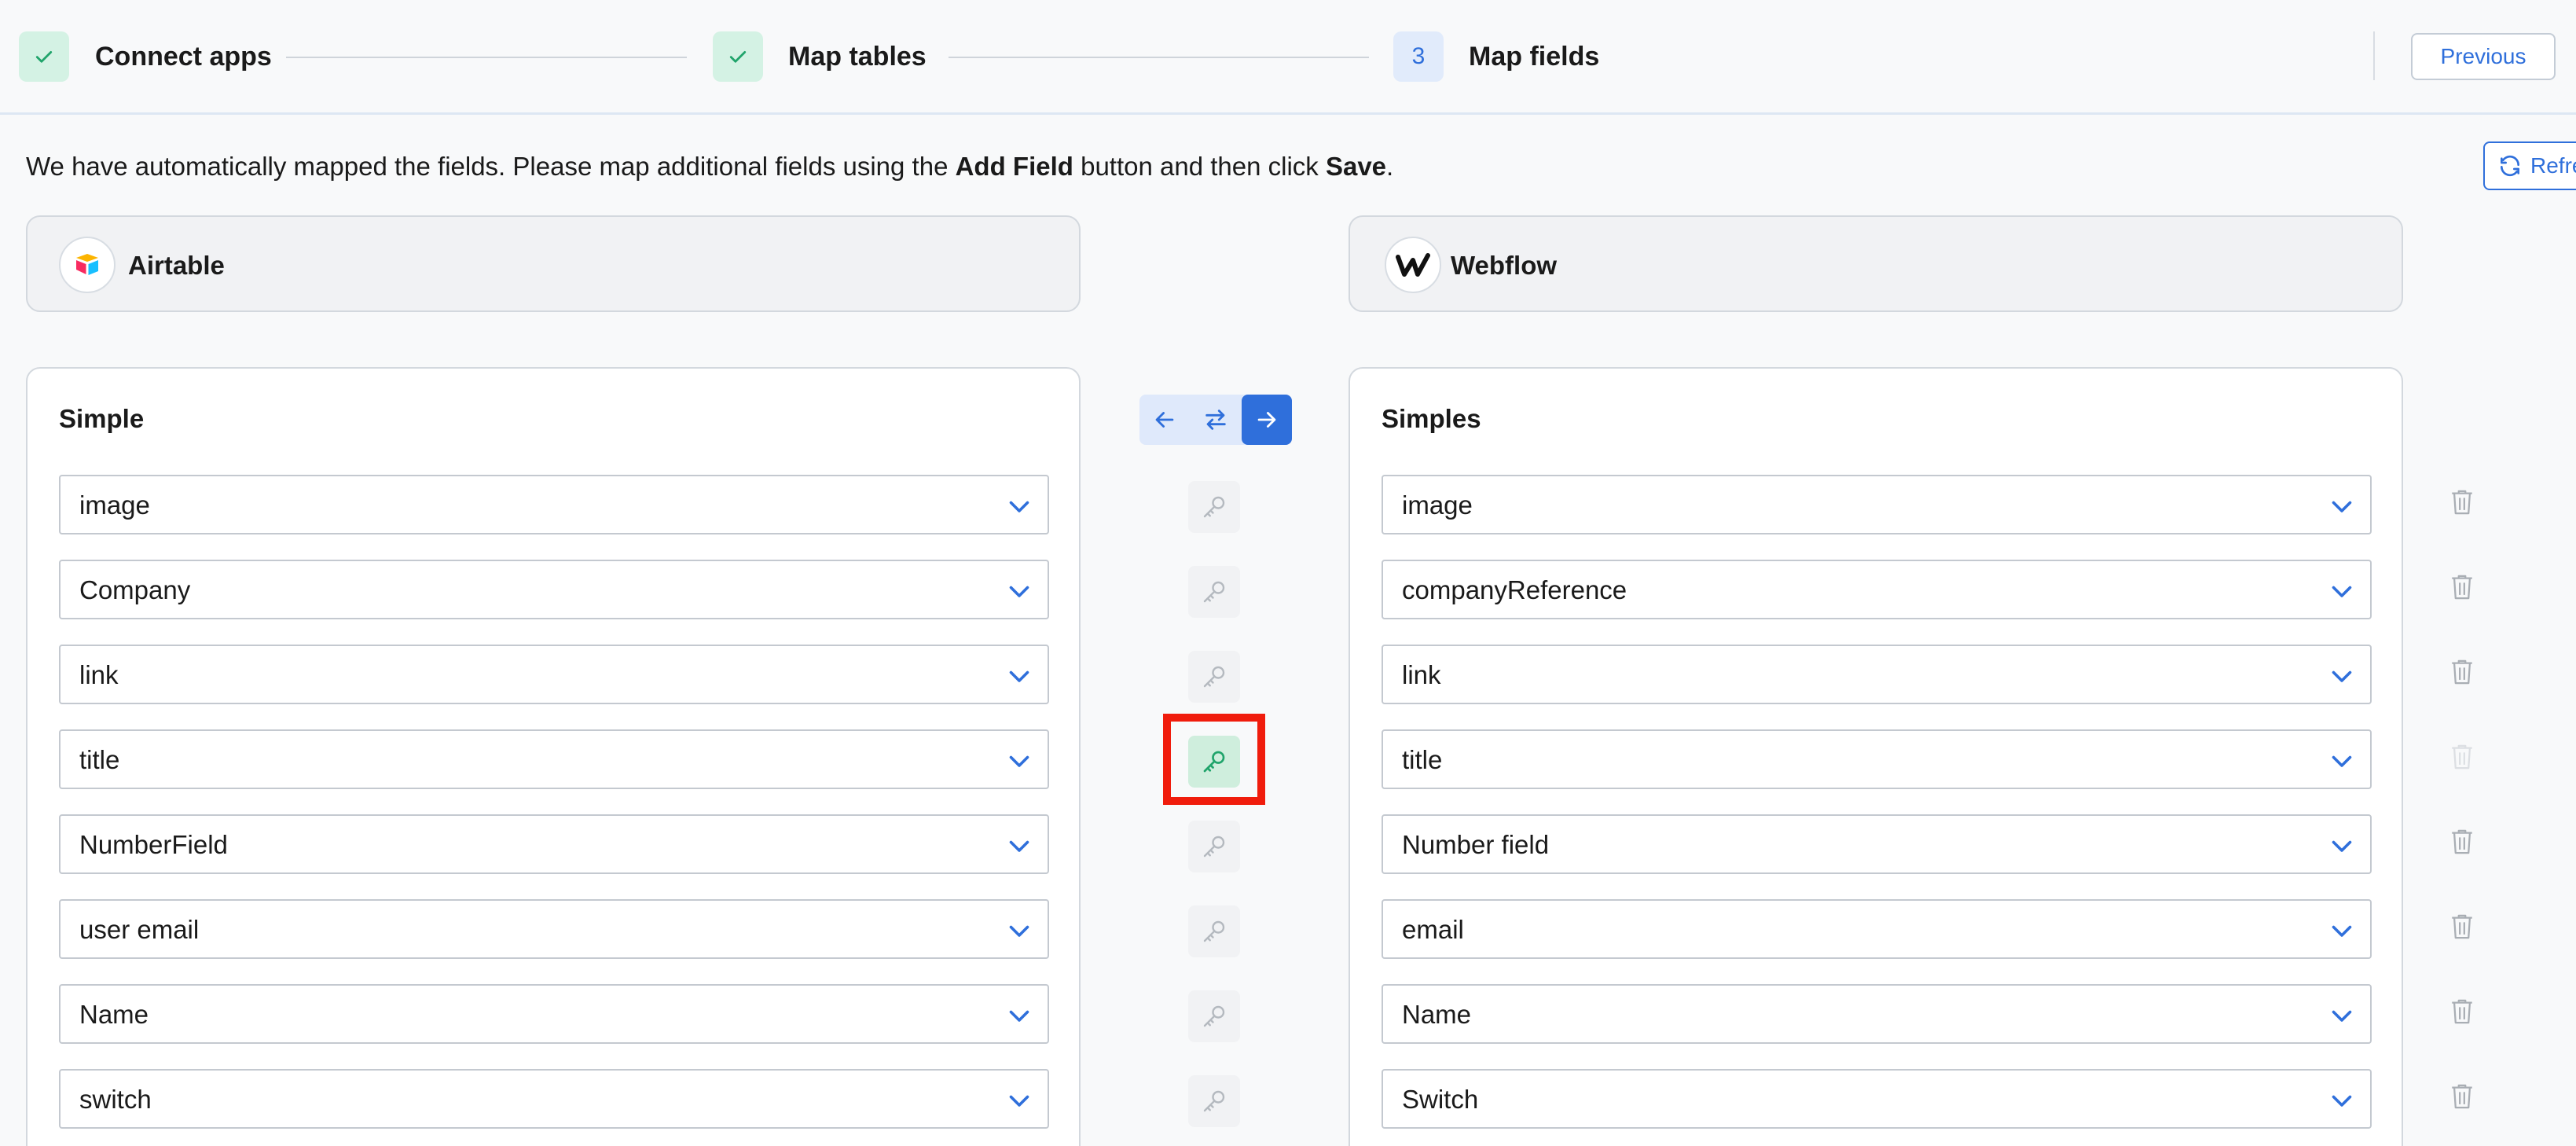 The height and width of the screenshot is (1146, 2576). Describe the element at coordinates (139, 929) in the screenshot. I see `field-value: user email` at that location.